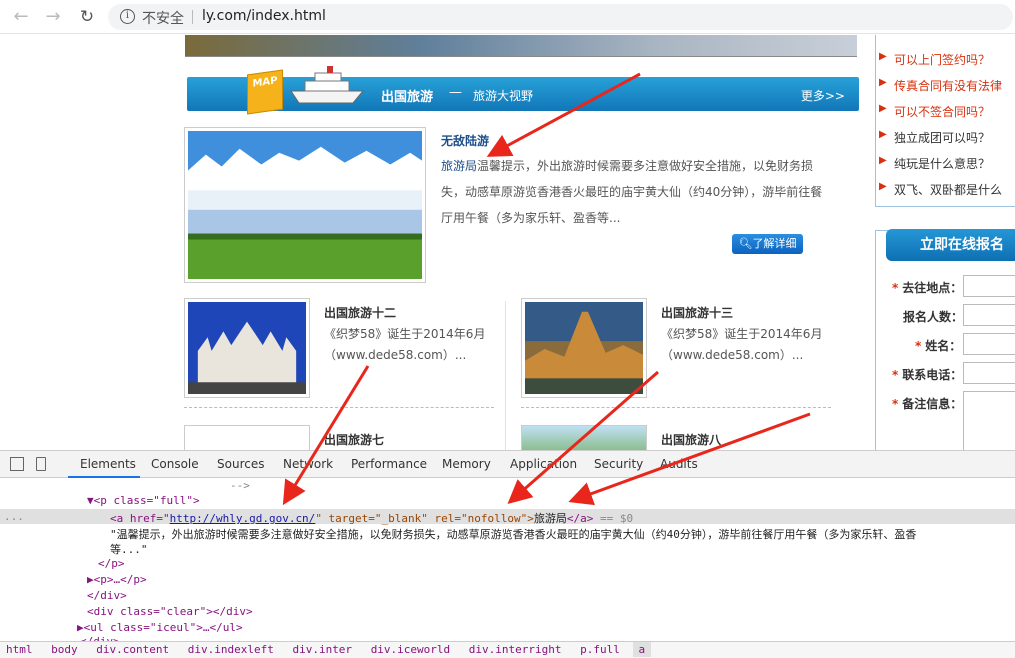 Image resolution: width=1015 pixels, height=658 pixels. I want to click on field-label-destination: * 去往地点：, so click(927, 288).